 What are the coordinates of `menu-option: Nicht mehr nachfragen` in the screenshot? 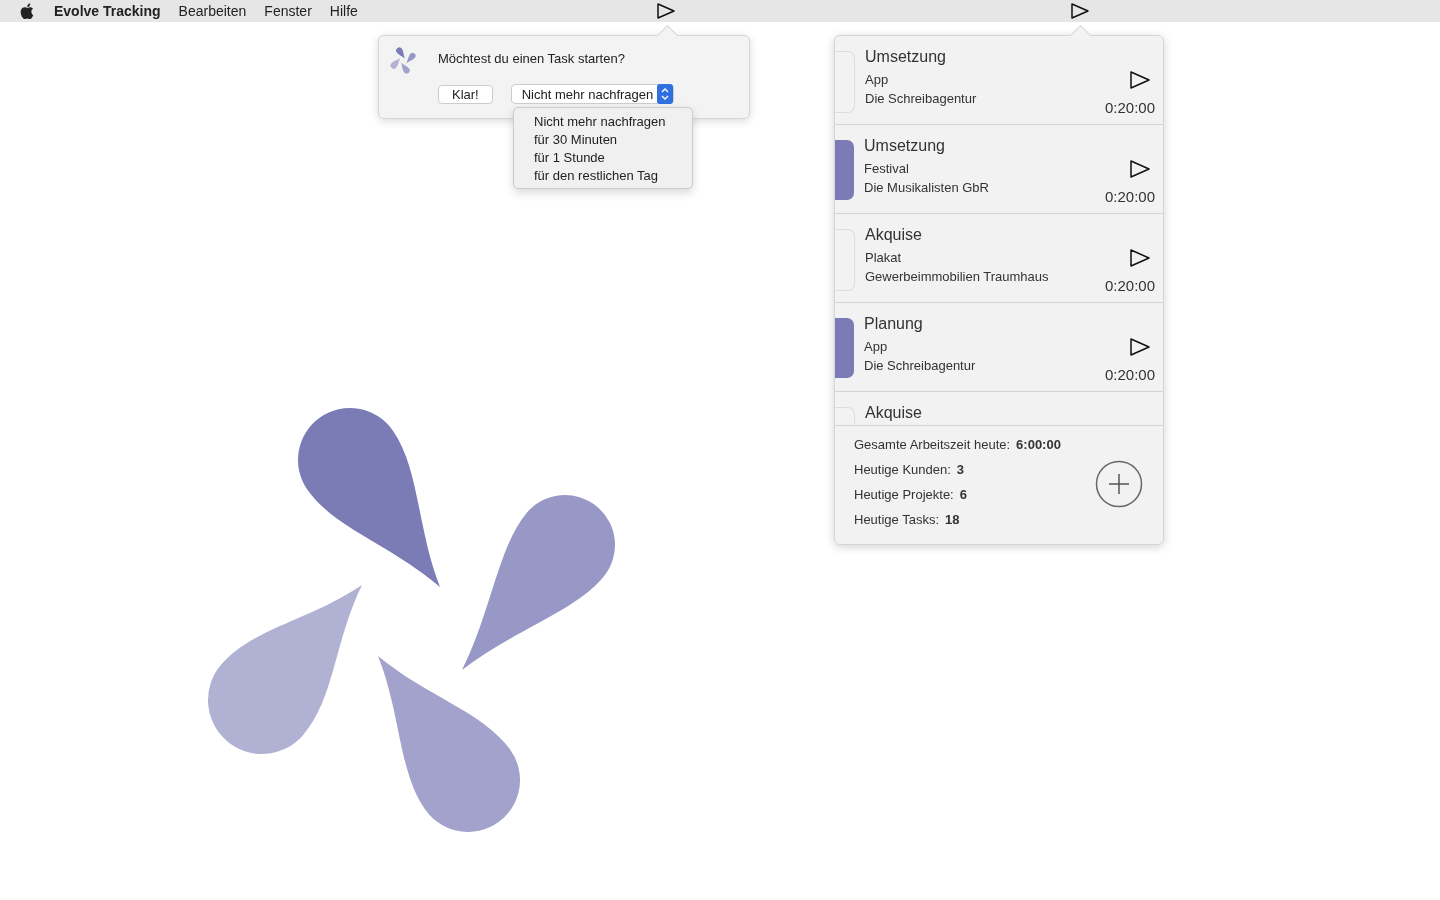 It's located at (603, 122).